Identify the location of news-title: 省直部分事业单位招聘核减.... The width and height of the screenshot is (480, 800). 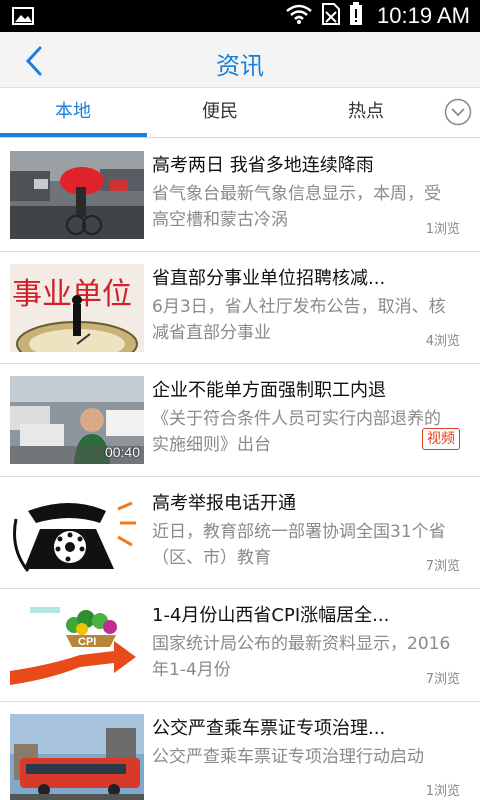
(269, 278).